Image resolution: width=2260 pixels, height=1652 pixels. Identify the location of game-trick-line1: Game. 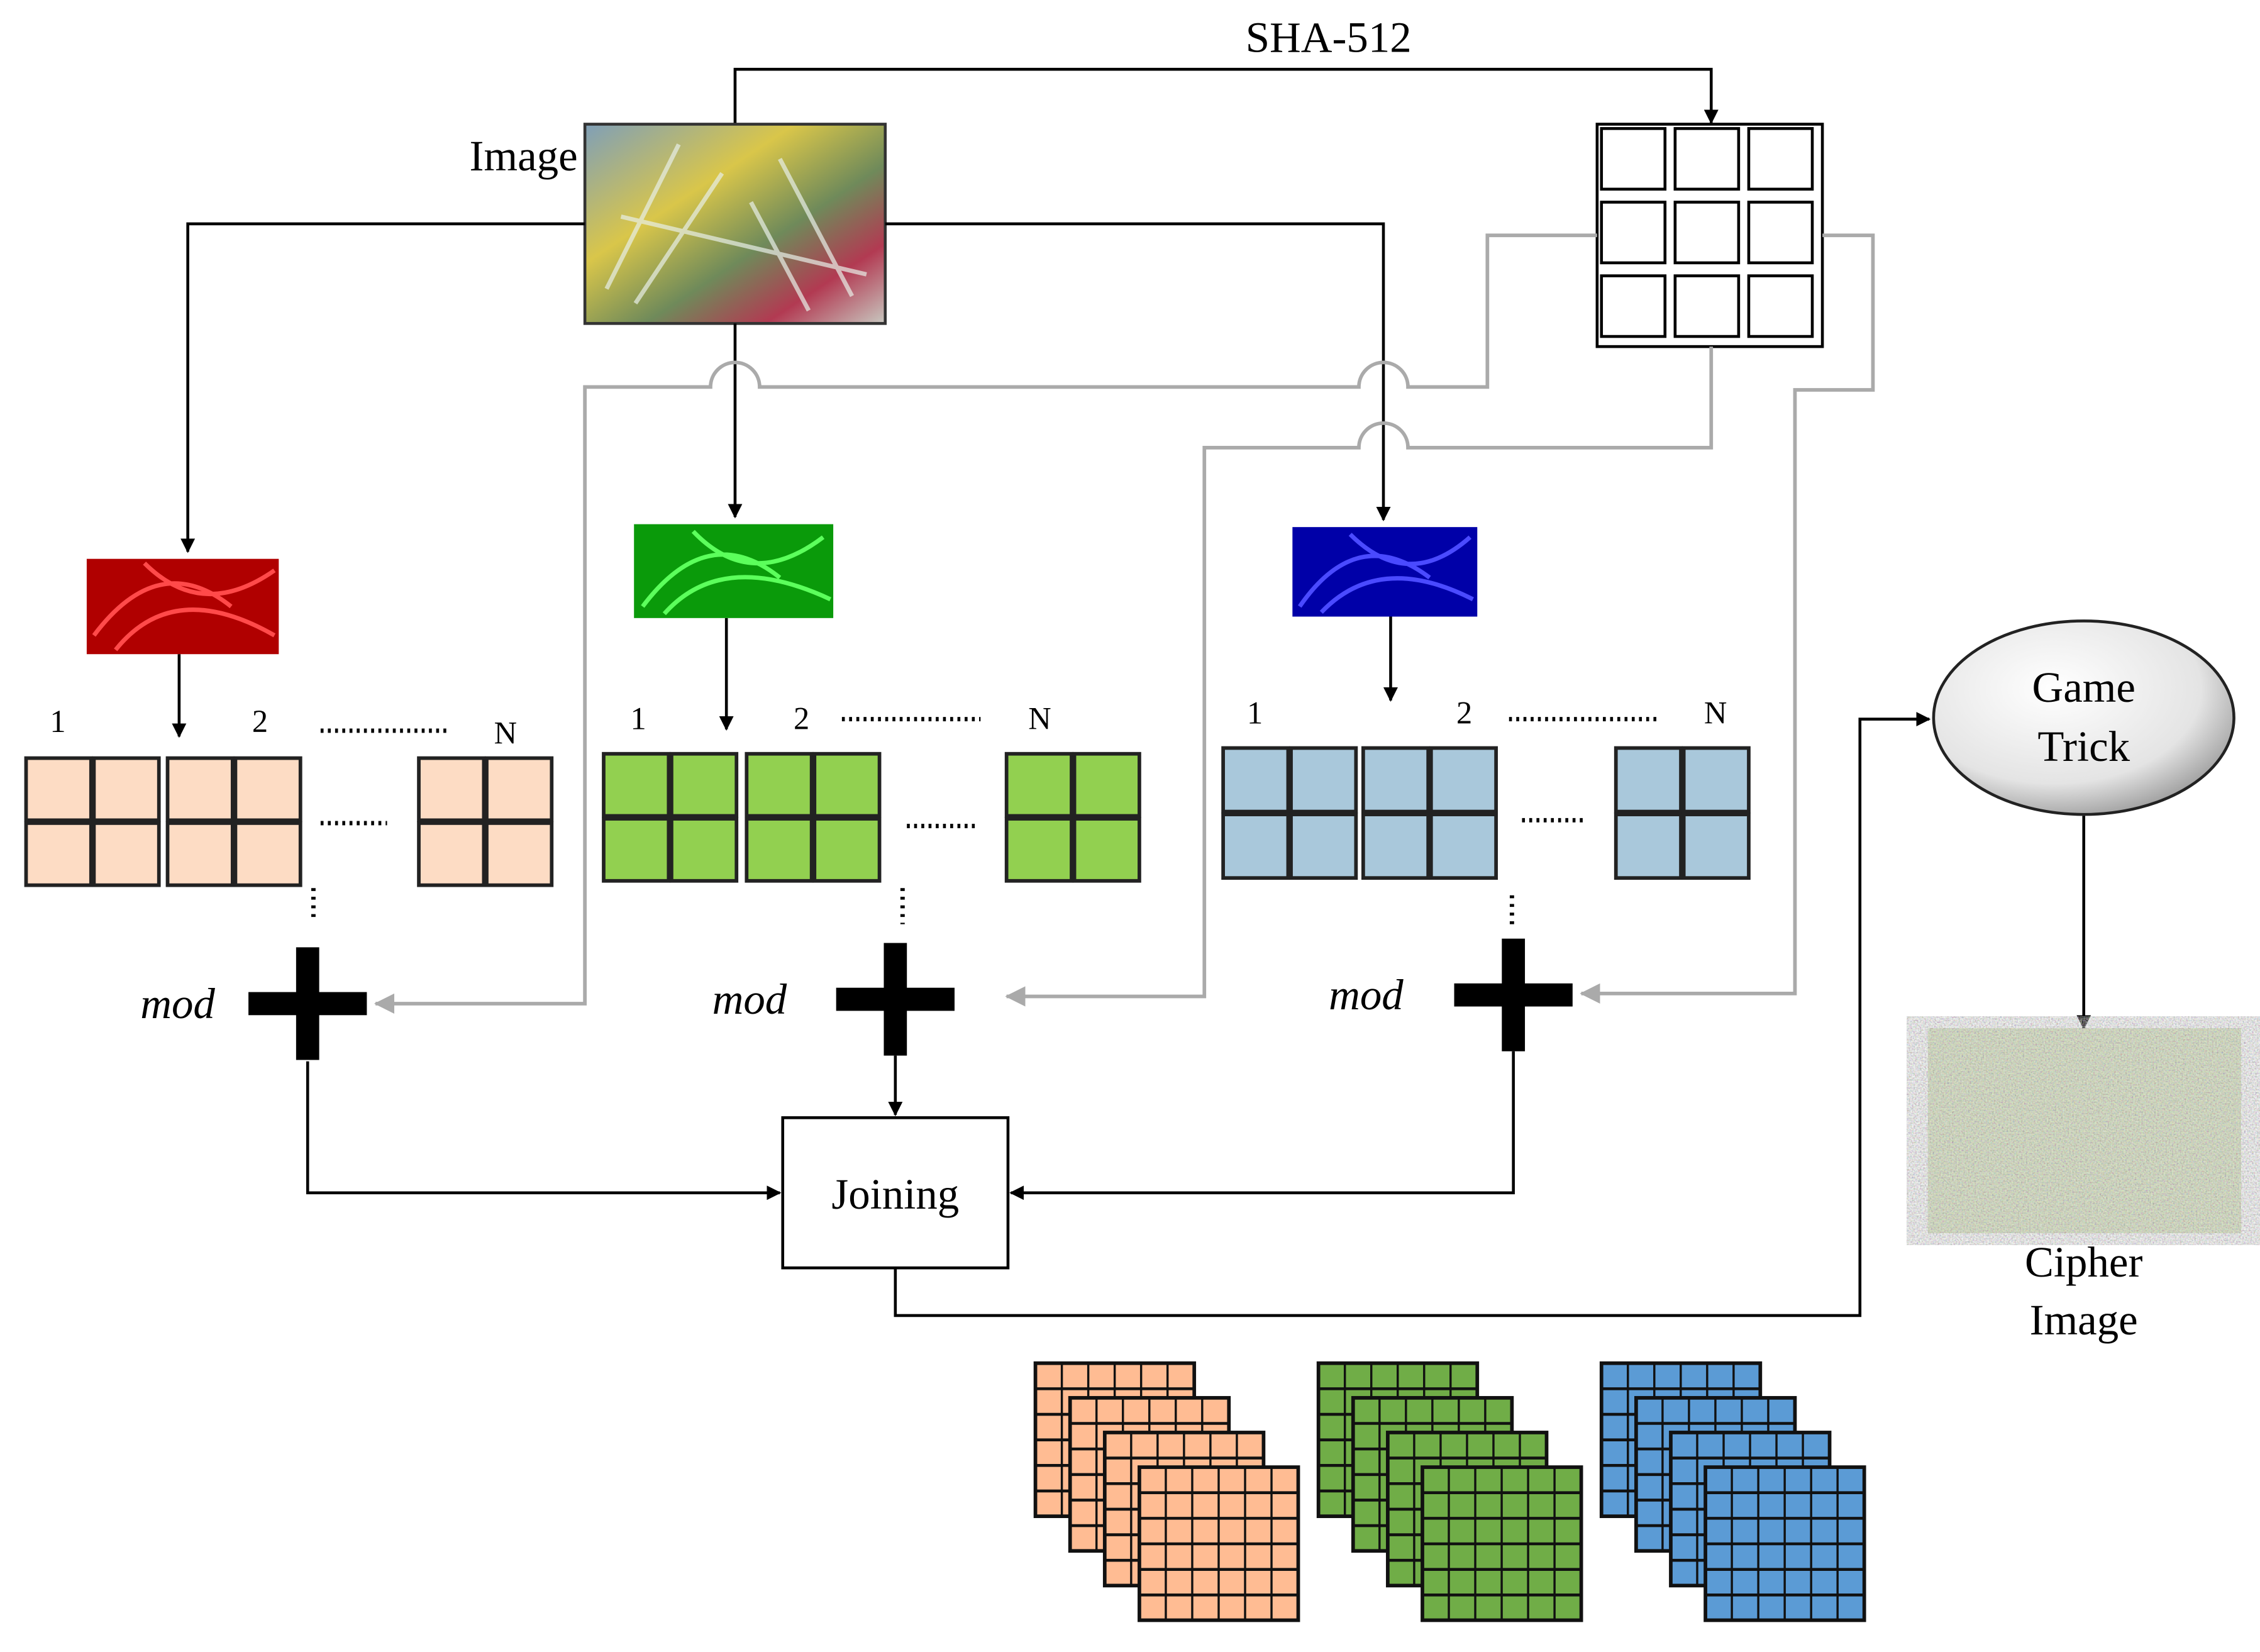
(2083, 687).